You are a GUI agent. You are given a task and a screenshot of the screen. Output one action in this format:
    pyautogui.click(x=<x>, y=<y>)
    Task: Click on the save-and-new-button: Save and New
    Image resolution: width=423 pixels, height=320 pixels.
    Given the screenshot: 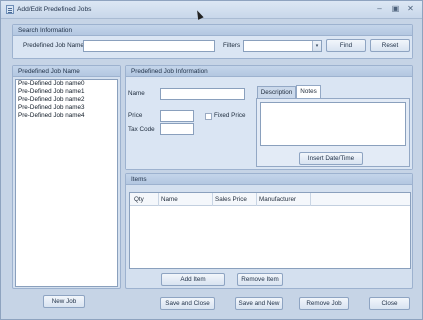 What is the action you would take?
    pyautogui.click(x=259, y=303)
    